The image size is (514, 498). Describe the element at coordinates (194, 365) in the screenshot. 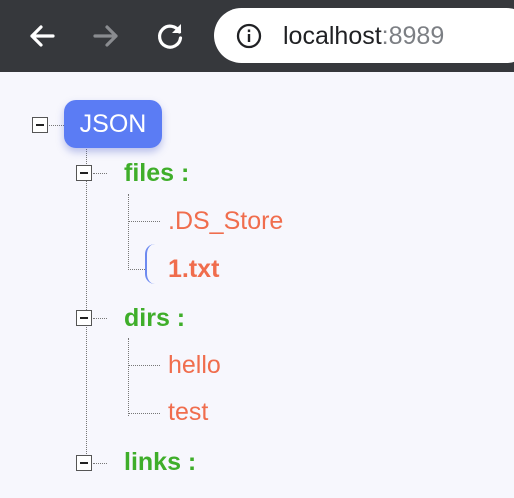

I see `leaf-hello: hello` at that location.